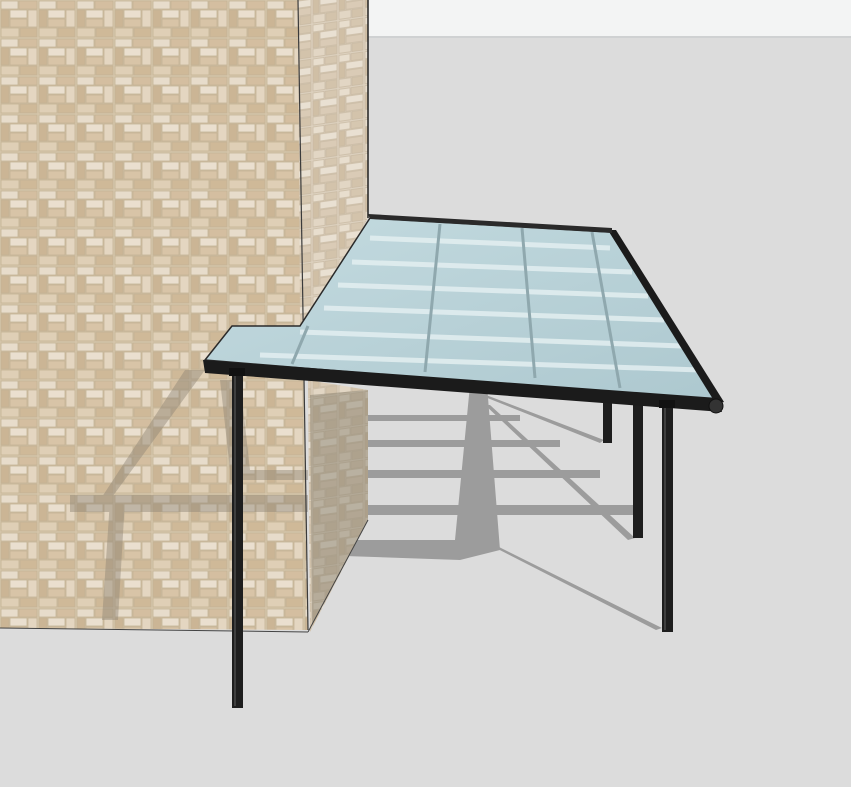  Describe the element at coordinates (667, 518) in the screenshot. I see `post-front-right` at that location.